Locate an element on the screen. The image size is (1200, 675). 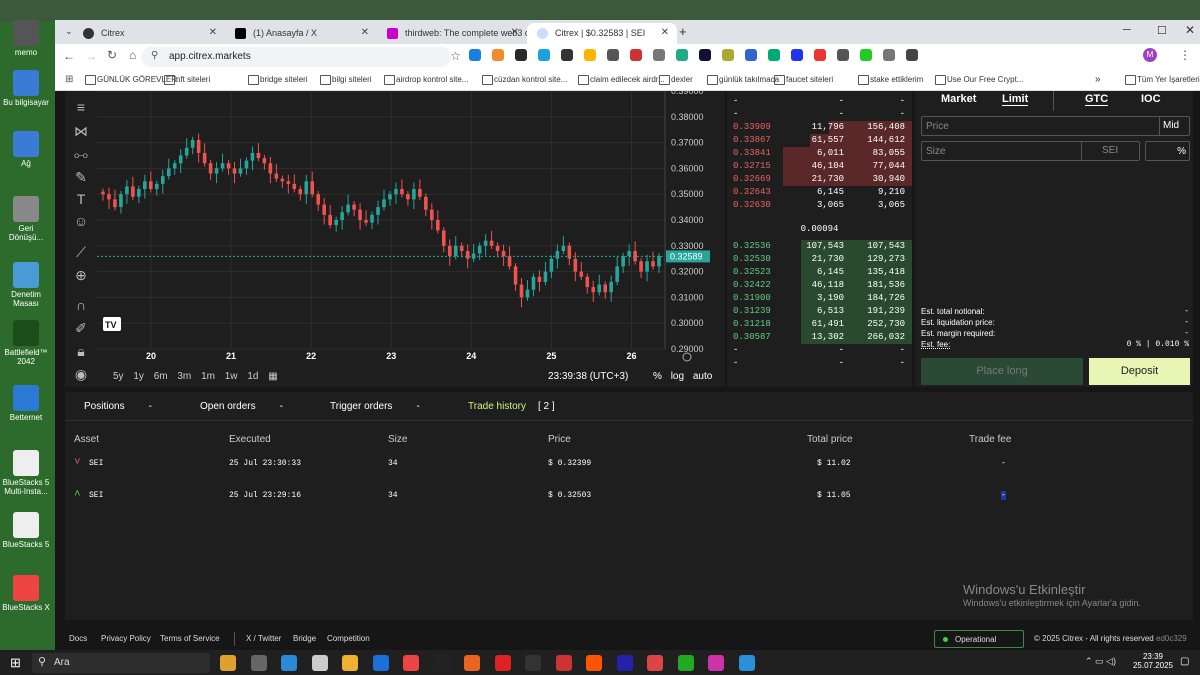
ruler-tool-icon: ⟋ is located at coordinates (81, 252).